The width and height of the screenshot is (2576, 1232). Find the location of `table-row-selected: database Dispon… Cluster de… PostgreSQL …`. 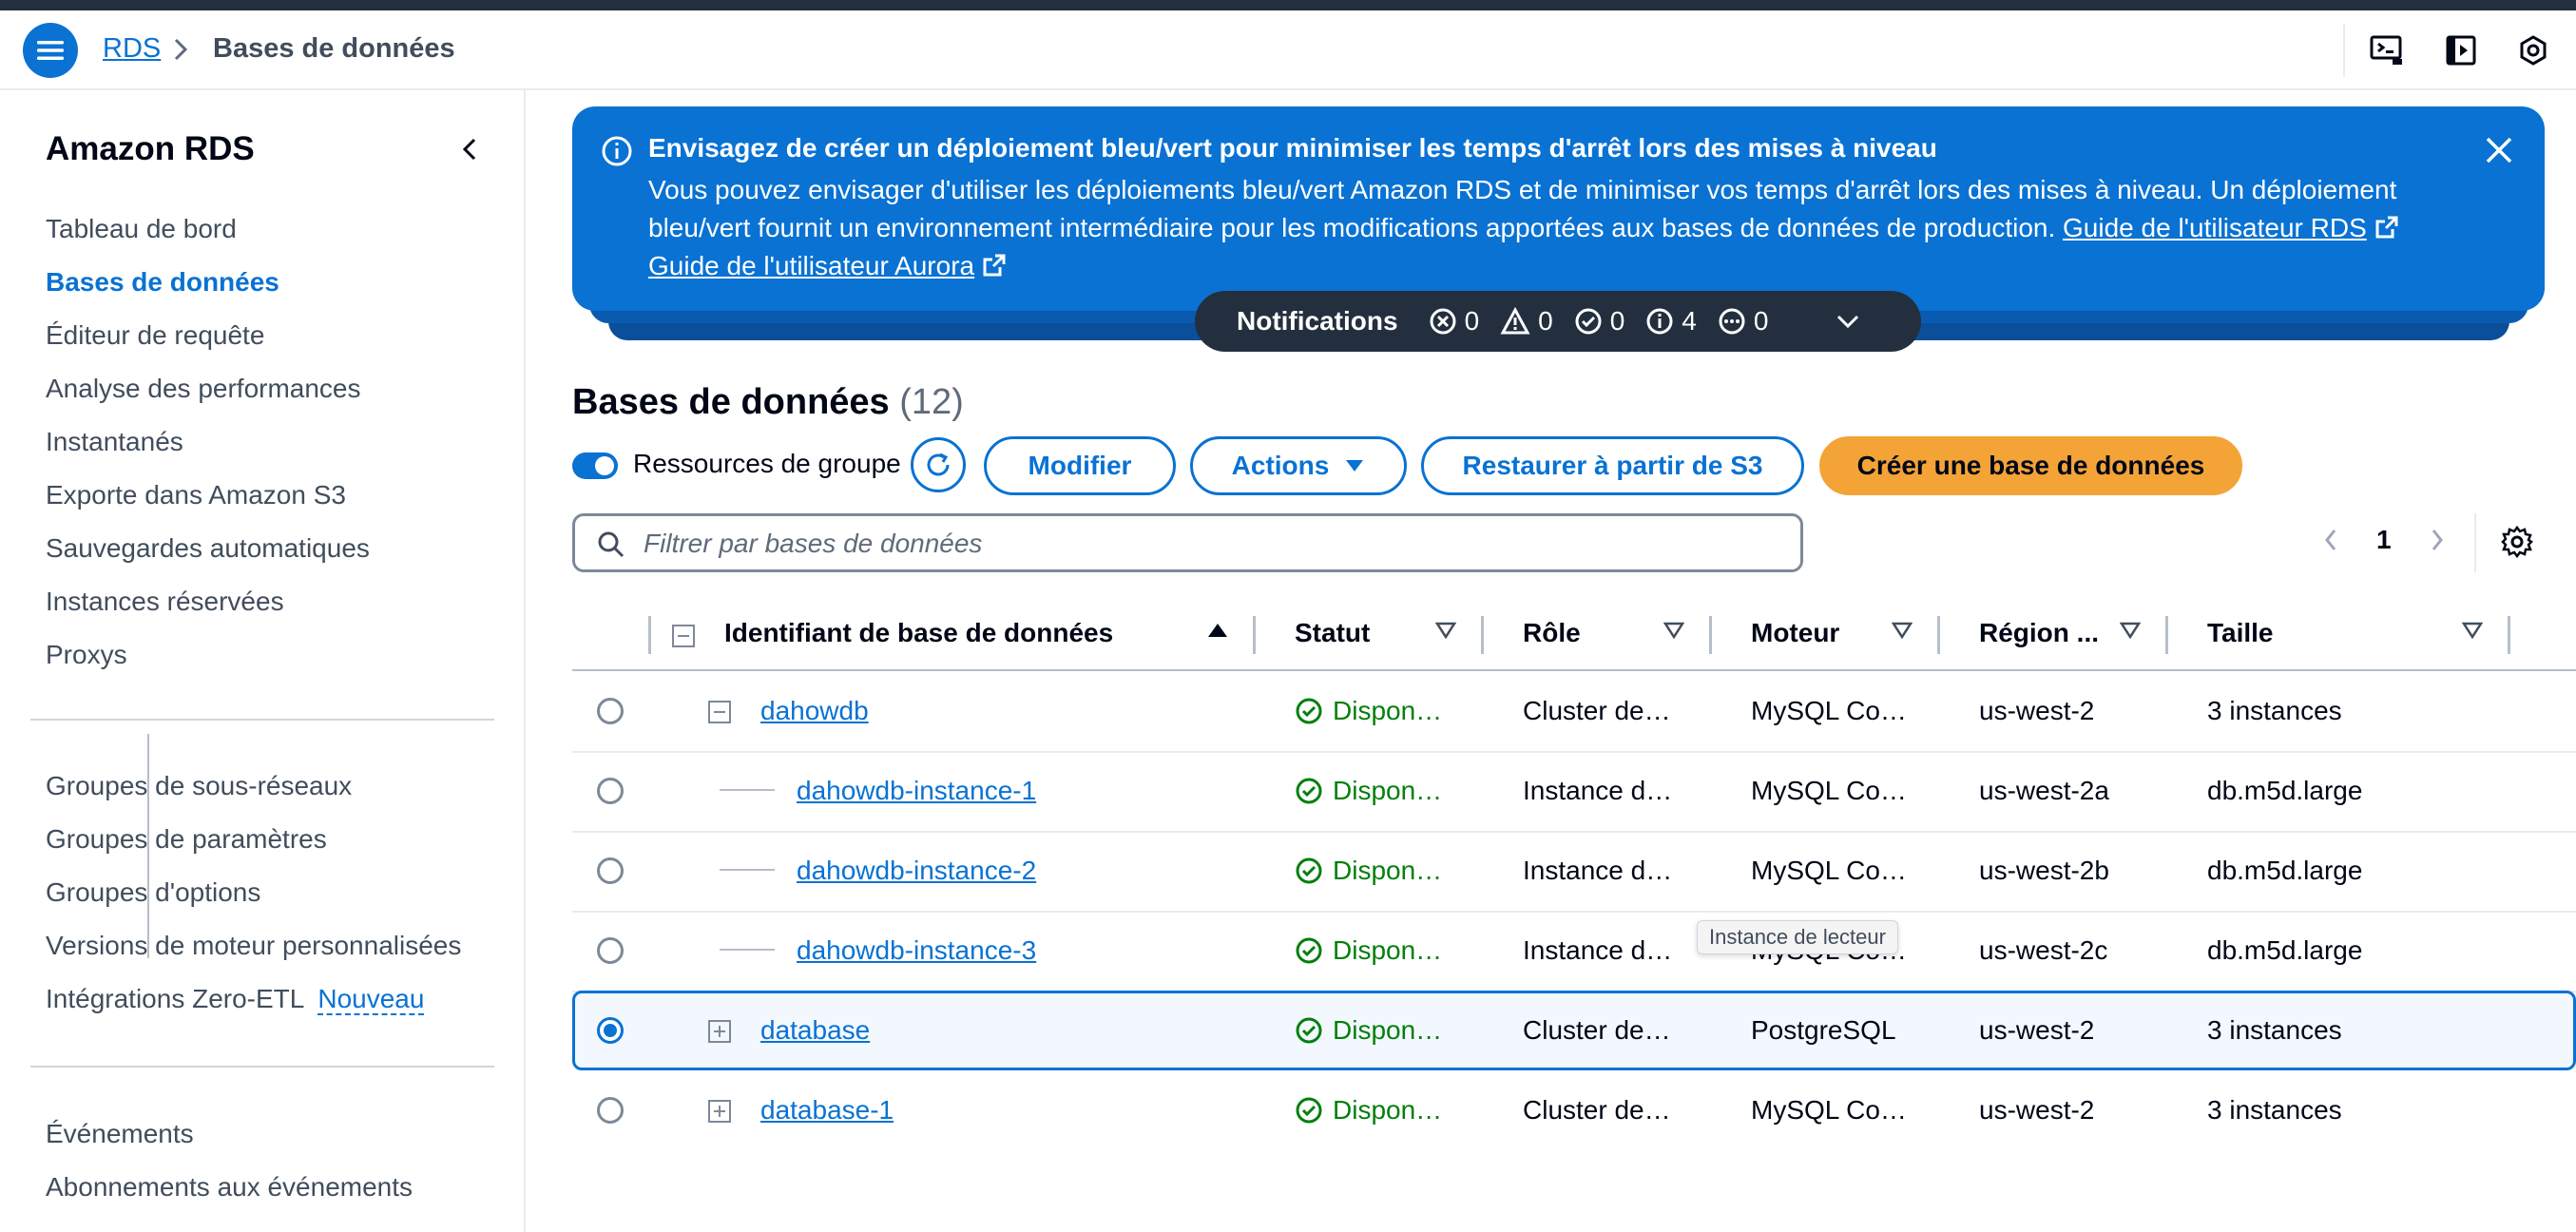

table-row-selected: database Dispon… Cluster de… PostgreSQL … is located at coordinates (1574, 1030).